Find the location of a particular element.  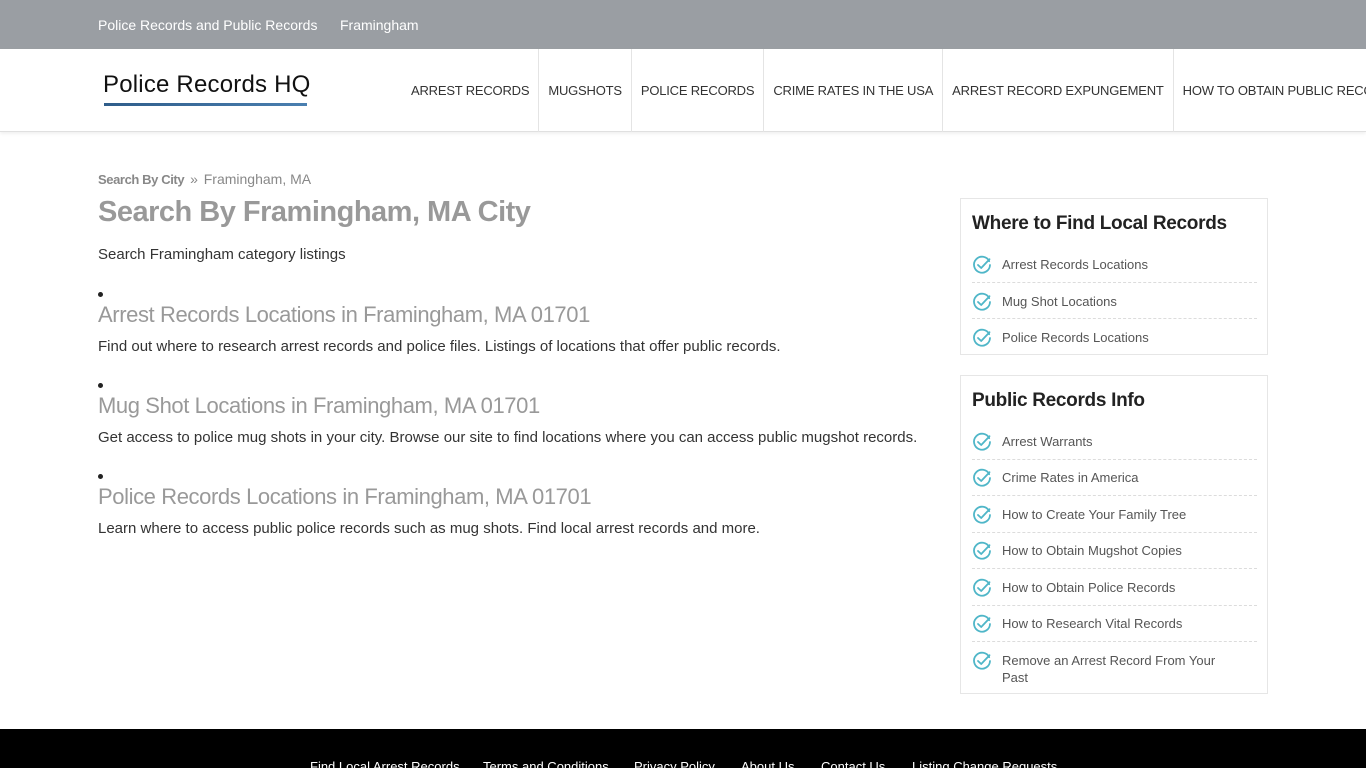

page-intro: Search Framingham category listings is located at coordinates (222, 254).